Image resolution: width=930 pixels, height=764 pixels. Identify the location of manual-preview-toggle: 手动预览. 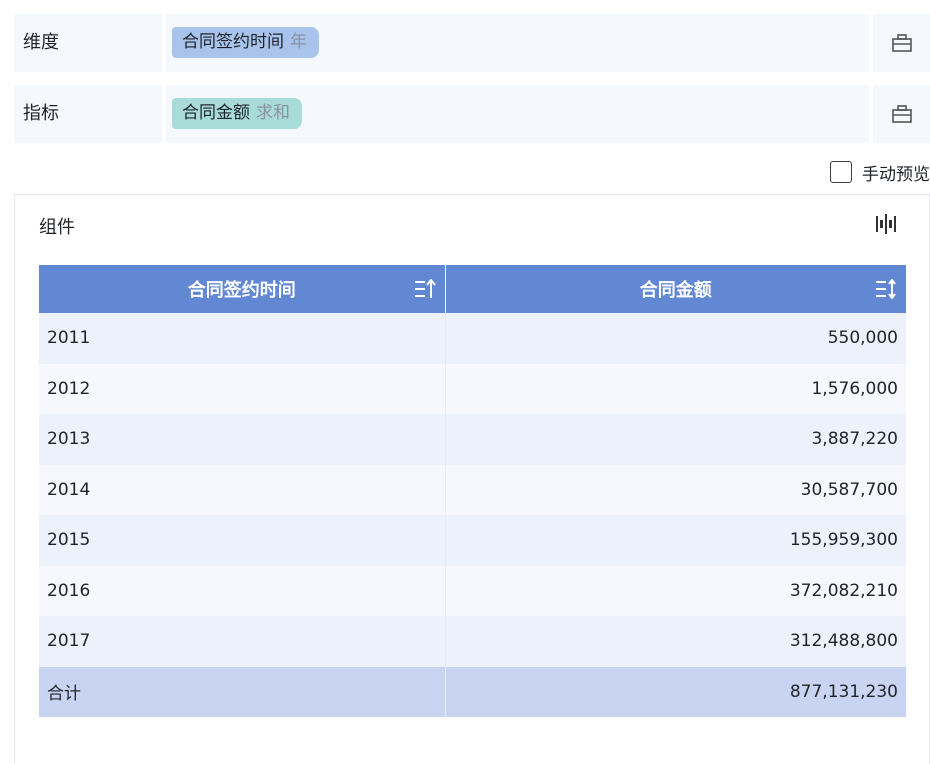
(880, 172).